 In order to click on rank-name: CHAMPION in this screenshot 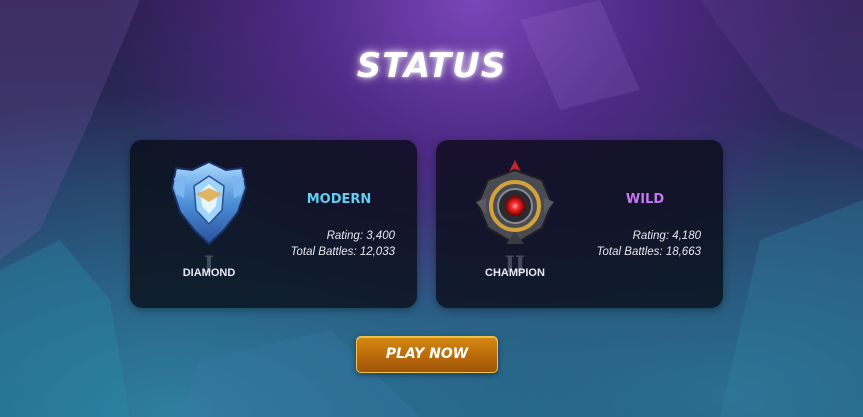, I will do `click(515, 273)`.